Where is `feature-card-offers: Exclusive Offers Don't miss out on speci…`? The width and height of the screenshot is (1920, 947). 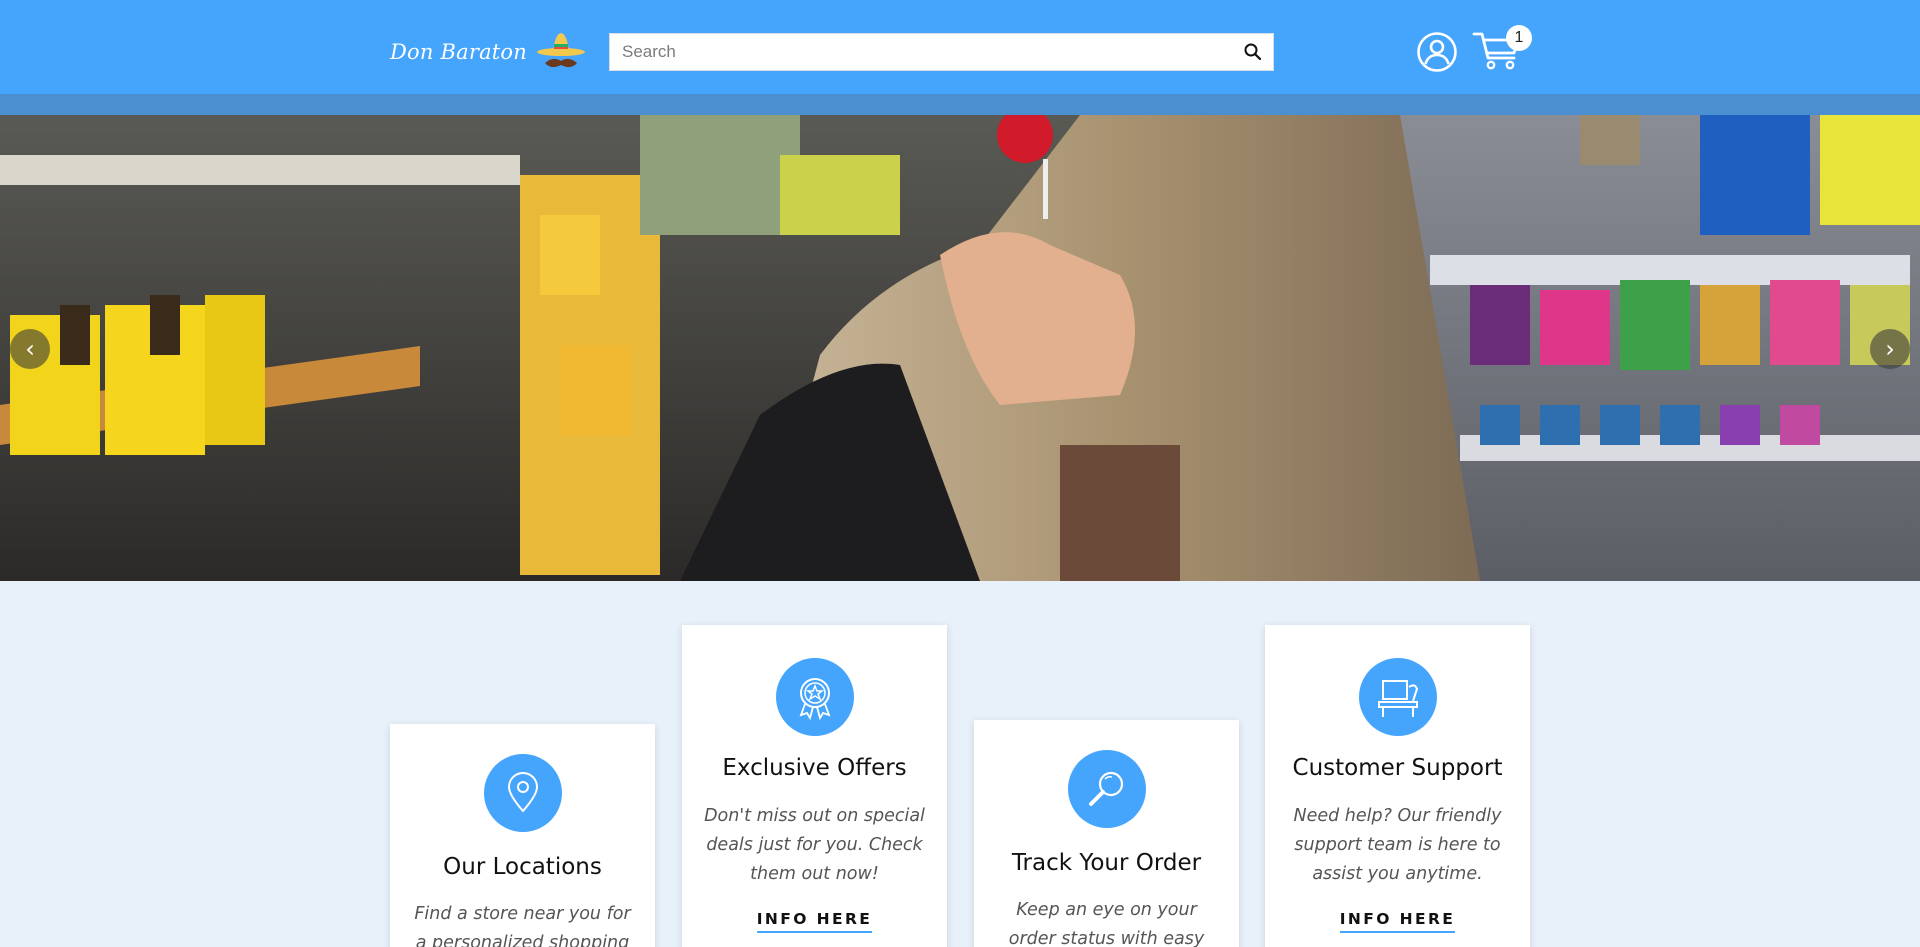
feature-card-offers: Exclusive Offers Don't miss out on speci… is located at coordinates (814, 786).